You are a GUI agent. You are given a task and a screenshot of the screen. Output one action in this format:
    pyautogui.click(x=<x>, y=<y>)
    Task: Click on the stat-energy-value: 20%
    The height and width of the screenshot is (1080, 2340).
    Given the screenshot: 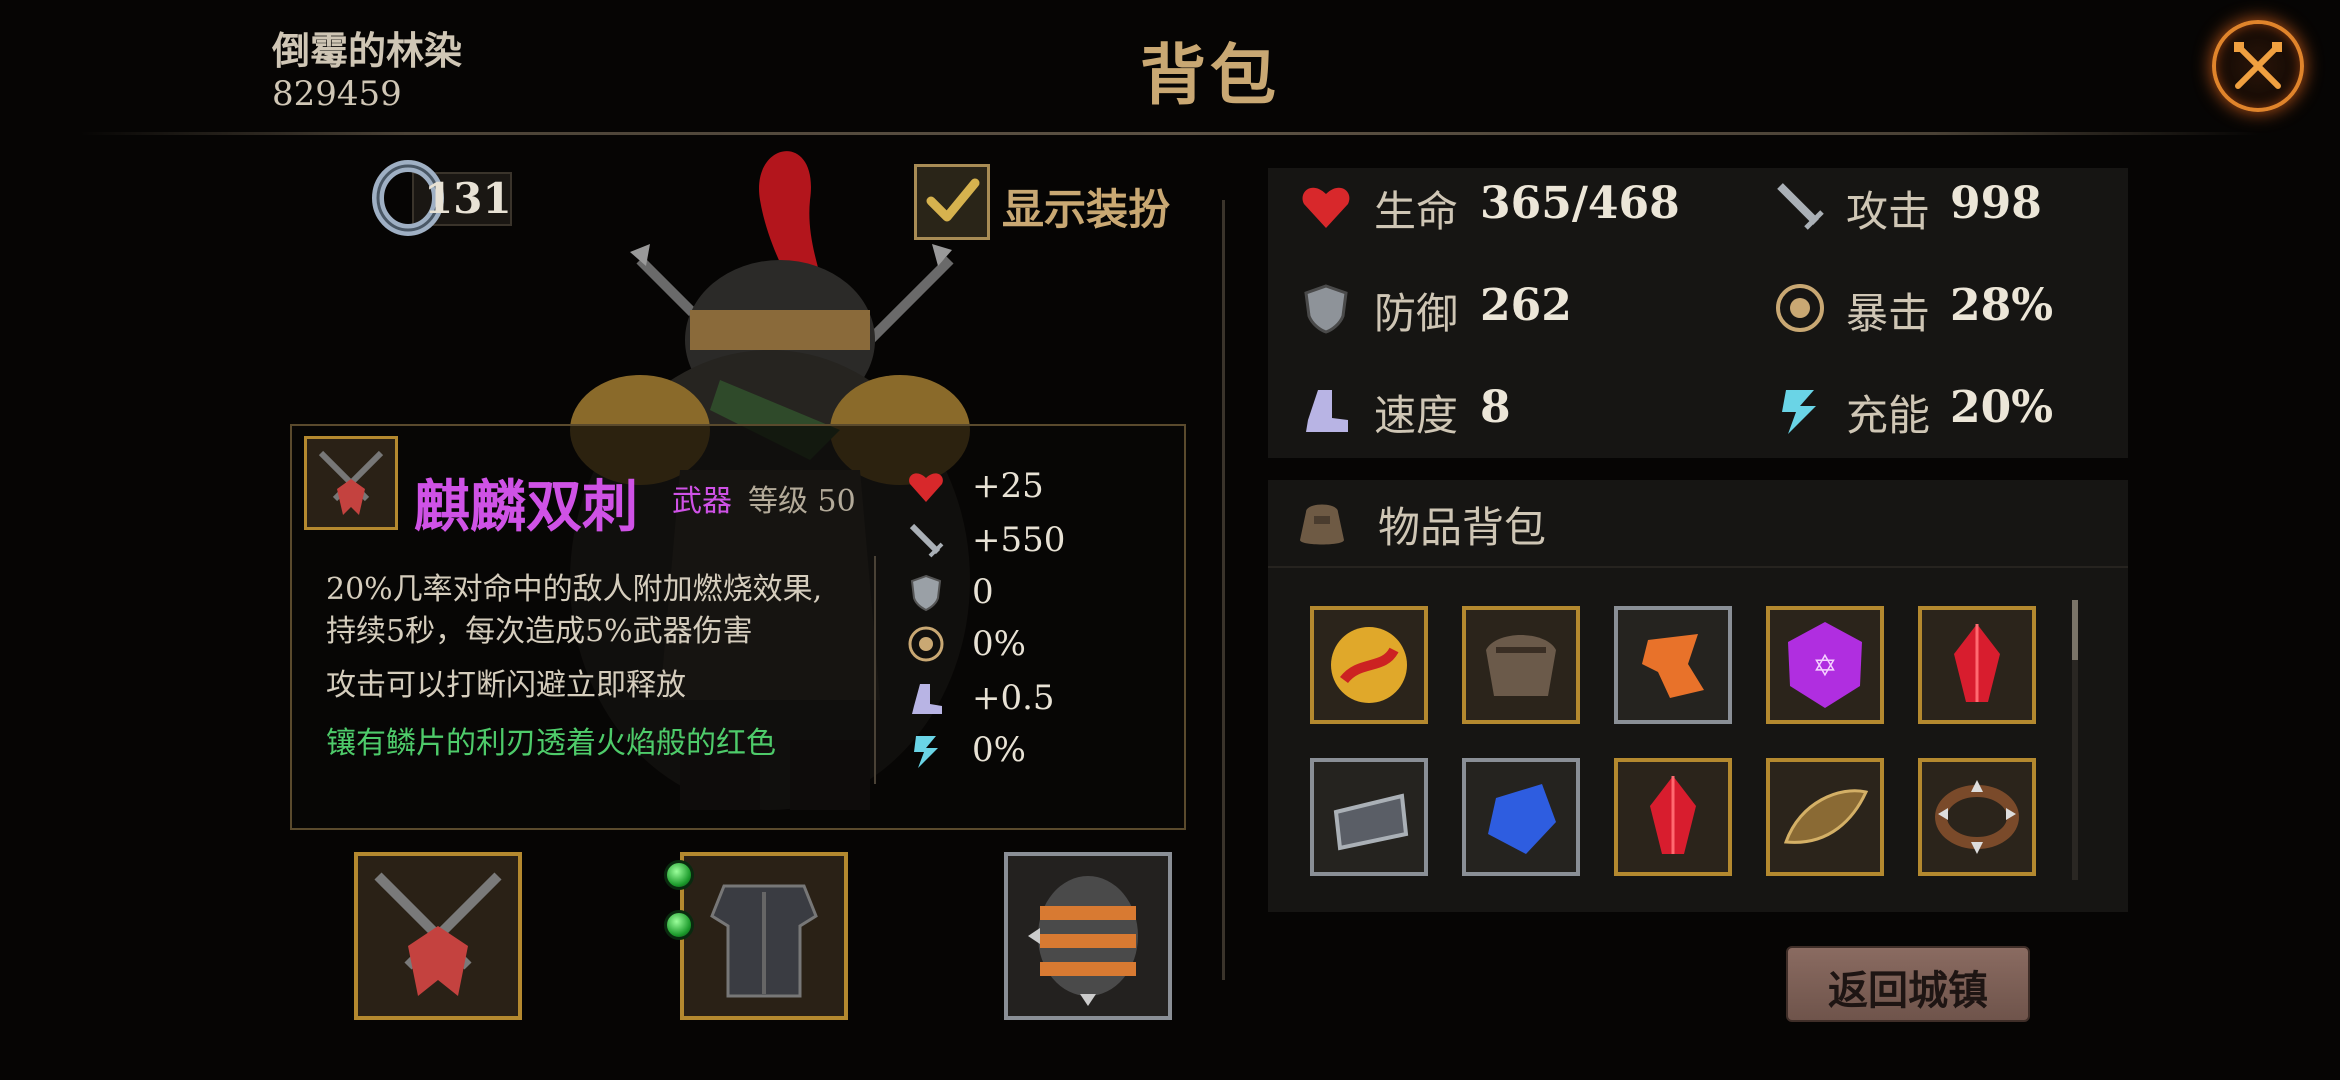 What is the action you would take?
    pyautogui.click(x=2002, y=407)
    